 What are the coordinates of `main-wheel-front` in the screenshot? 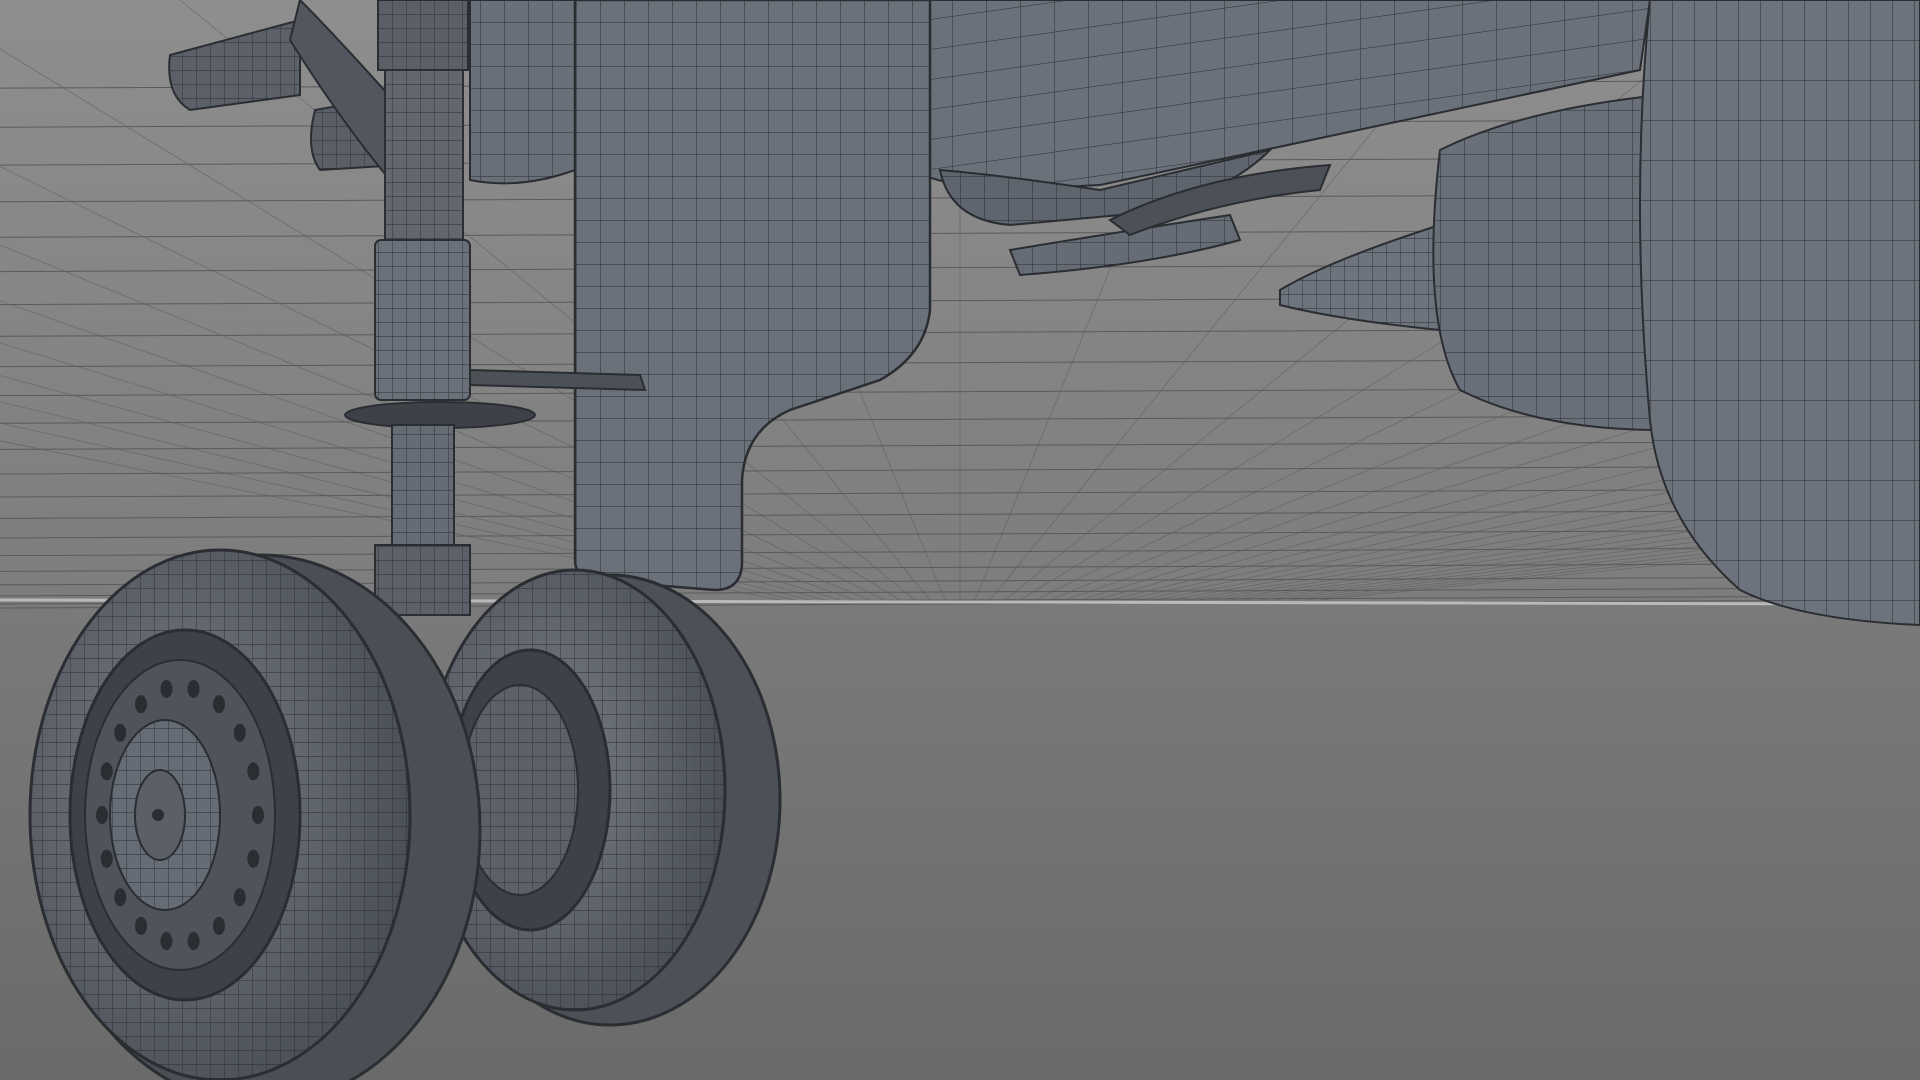 It's located at (255, 814).